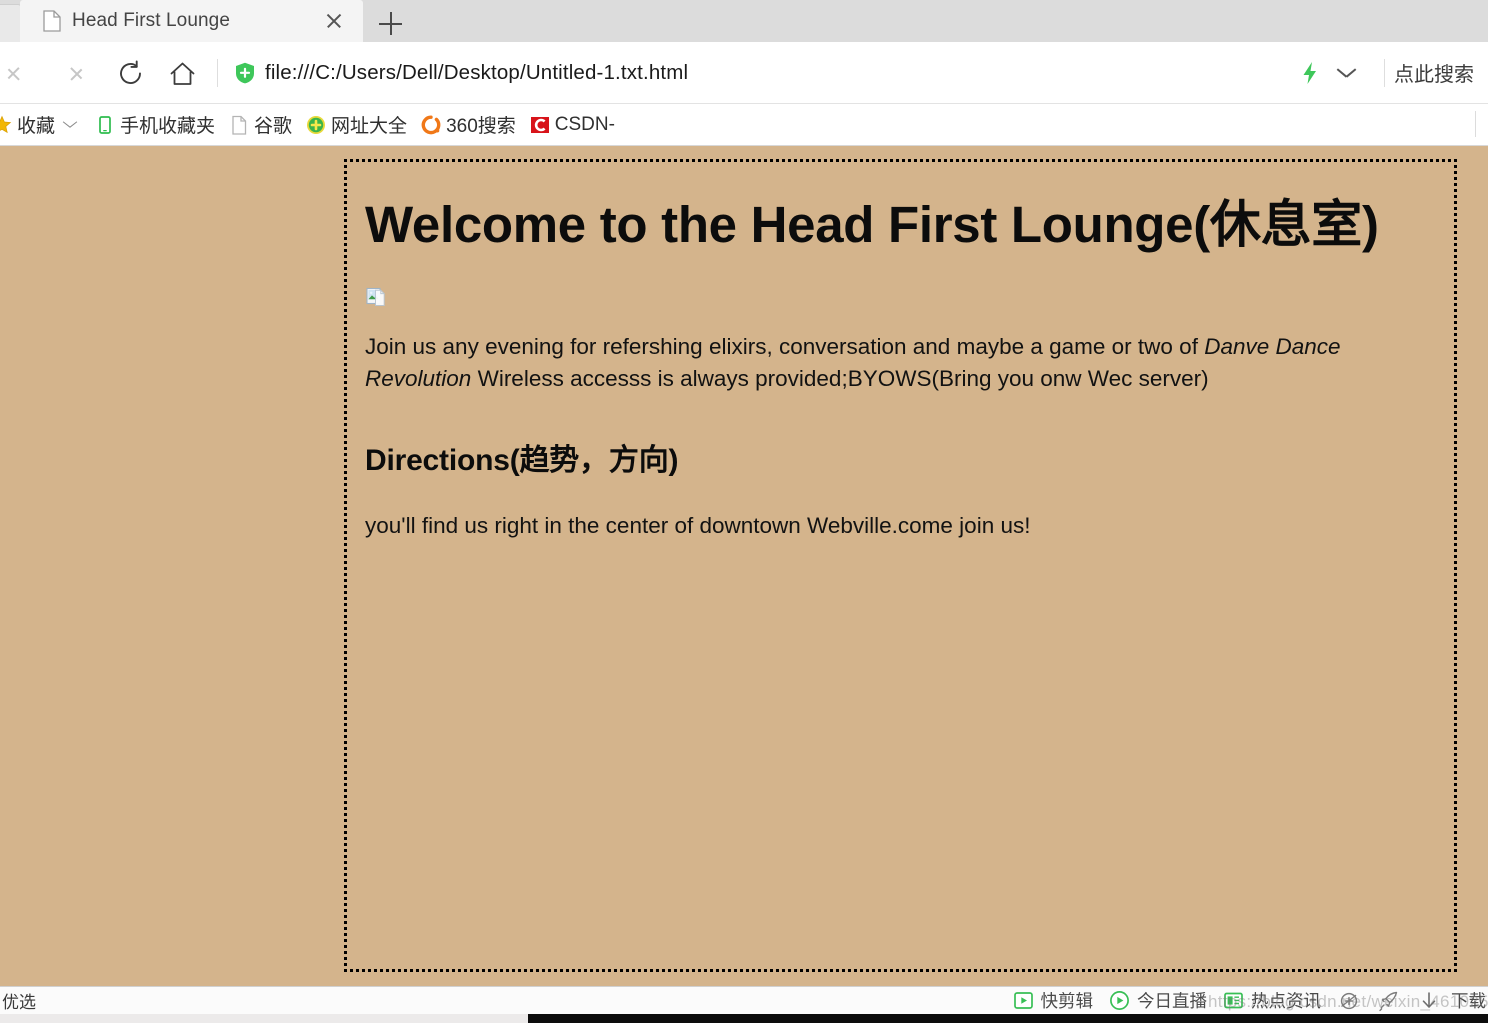 The width and height of the screenshot is (1488, 1023). I want to click on home-icon, so click(182, 73).